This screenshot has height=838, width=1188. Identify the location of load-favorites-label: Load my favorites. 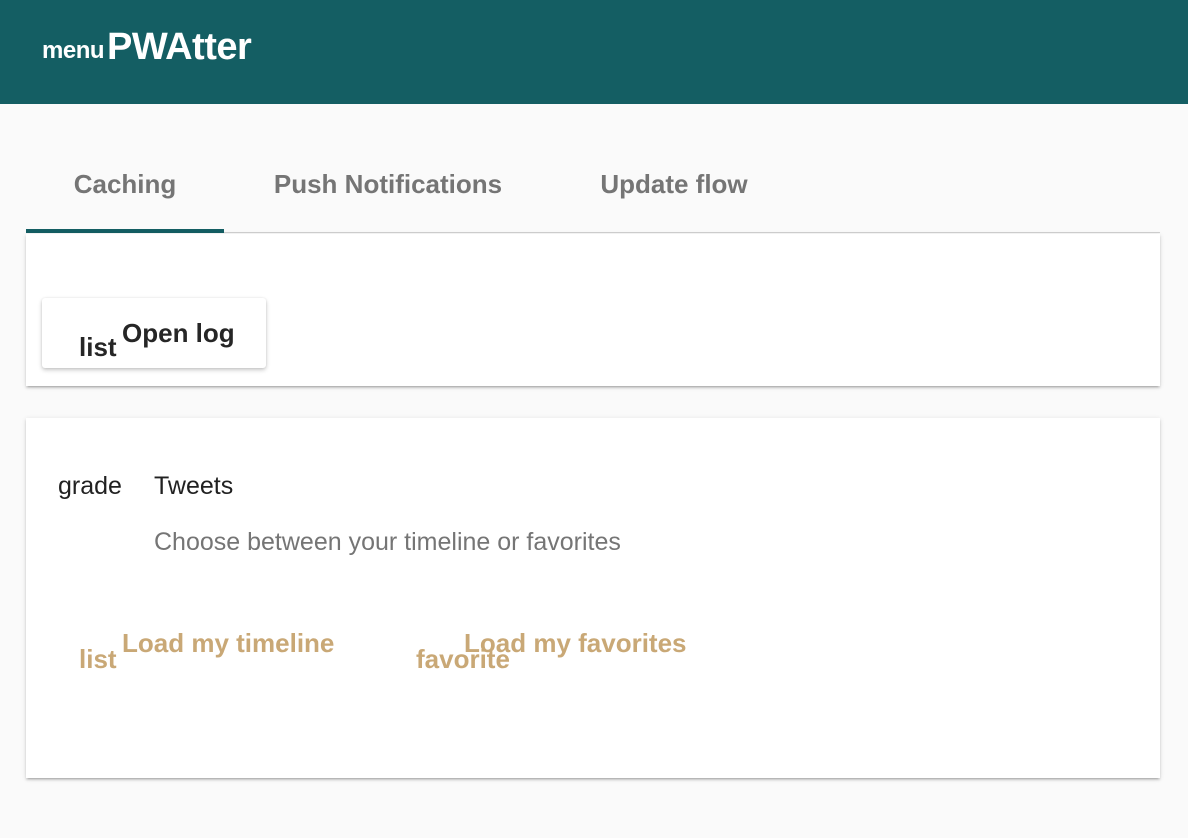
(575, 643).